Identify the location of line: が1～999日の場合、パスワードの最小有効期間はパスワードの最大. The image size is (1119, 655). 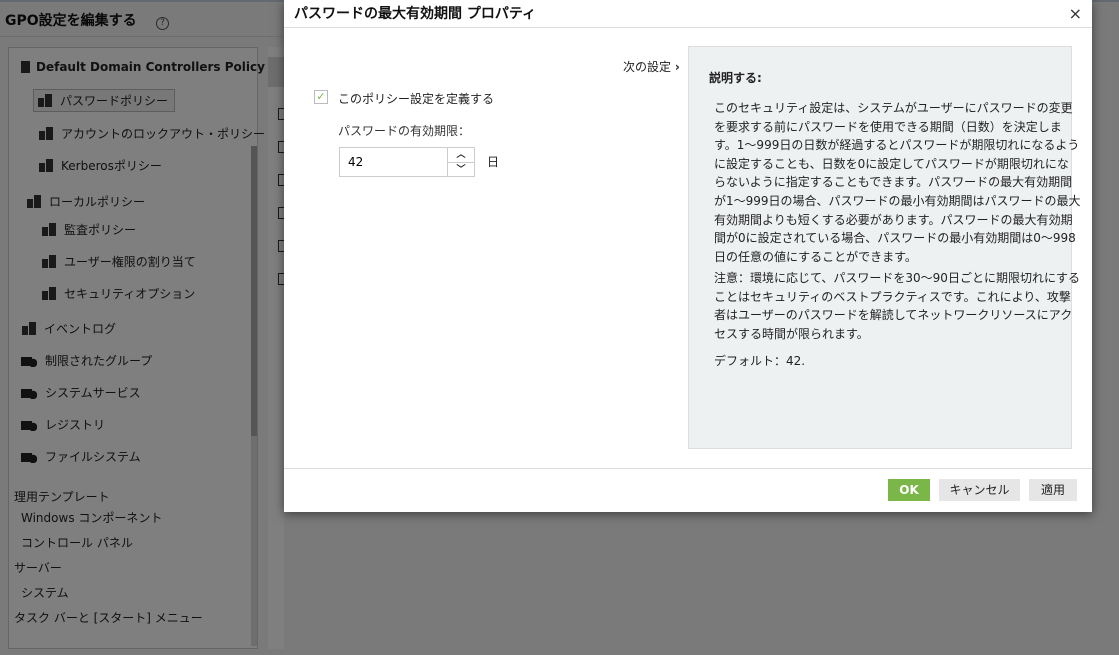
(897, 200).